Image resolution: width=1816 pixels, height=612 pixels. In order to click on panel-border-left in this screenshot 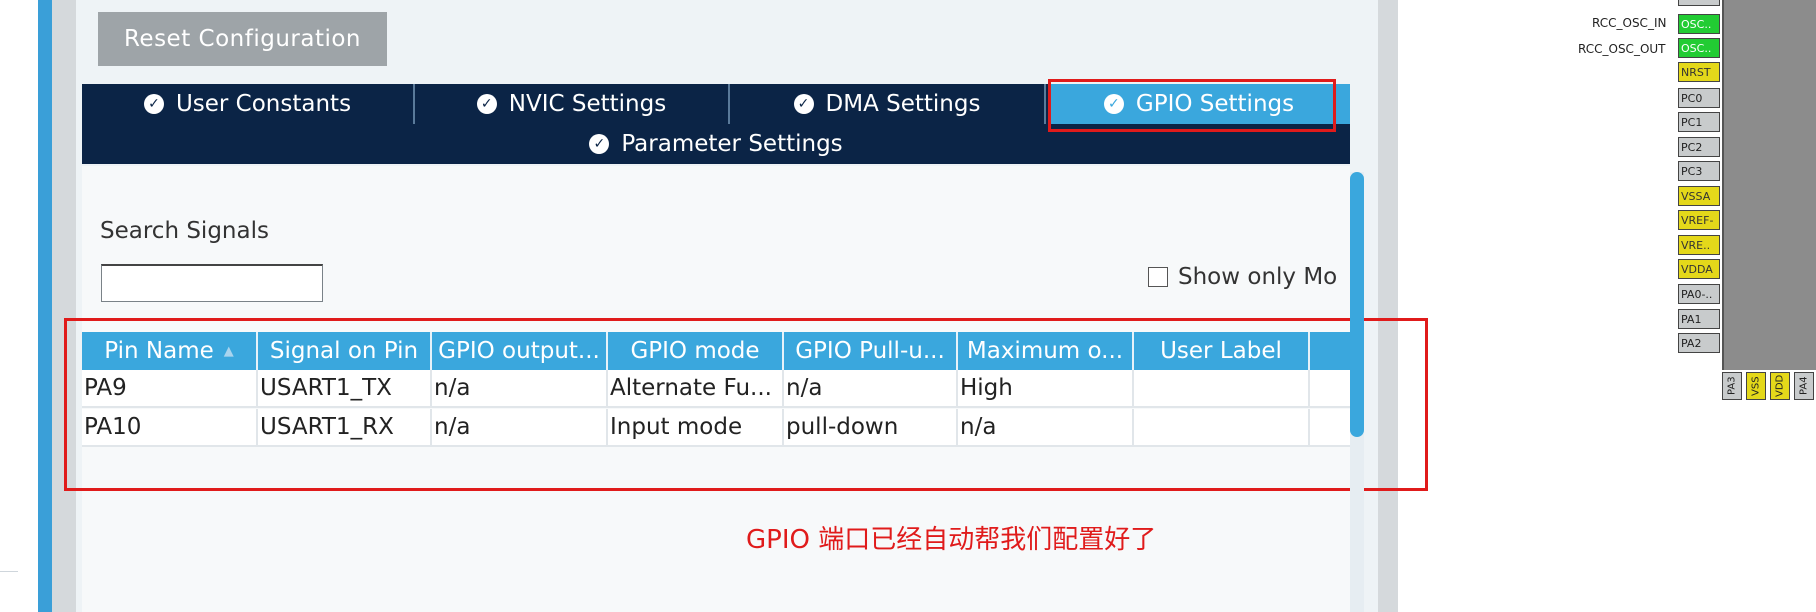, I will do `click(64, 306)`.